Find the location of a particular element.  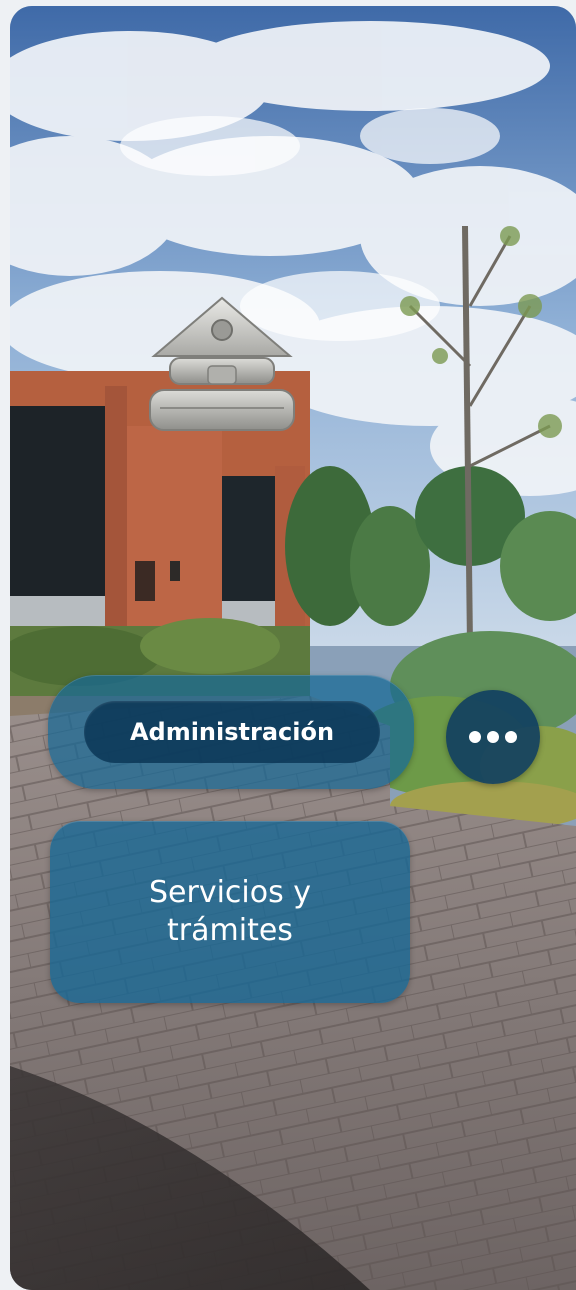

servicios-tramites-label: Servicios y trámites is located at coordinates (230, 911).